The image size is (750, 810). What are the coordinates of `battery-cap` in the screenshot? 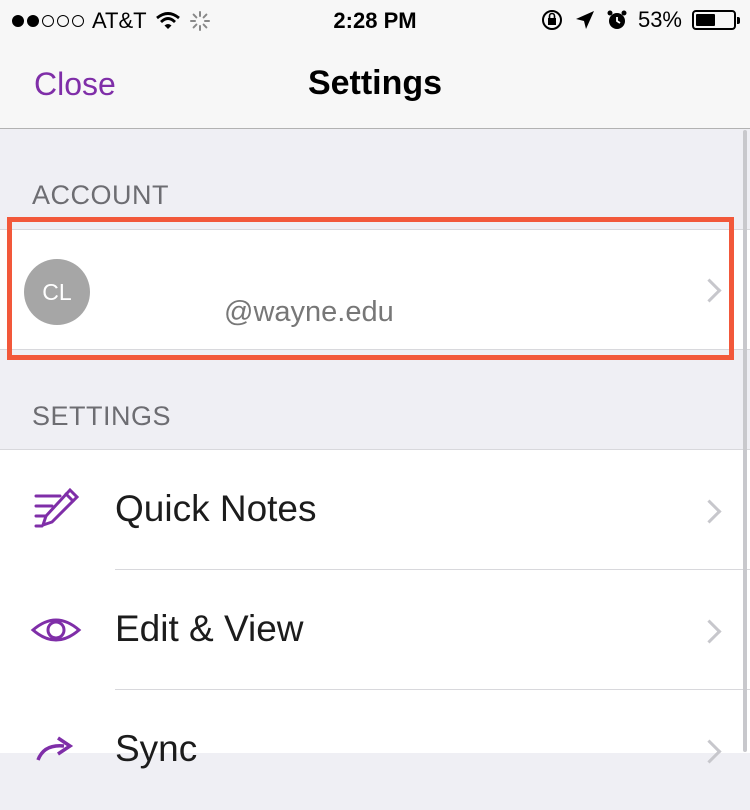 It's located at (738, 20).